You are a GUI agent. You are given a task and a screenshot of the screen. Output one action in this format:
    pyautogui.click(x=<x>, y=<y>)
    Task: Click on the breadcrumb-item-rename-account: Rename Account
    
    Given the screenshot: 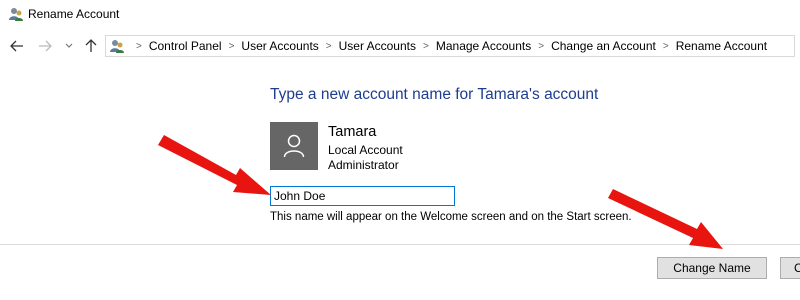 What is the action you would take?
    pyautogui.click(x=721, y=46)
    